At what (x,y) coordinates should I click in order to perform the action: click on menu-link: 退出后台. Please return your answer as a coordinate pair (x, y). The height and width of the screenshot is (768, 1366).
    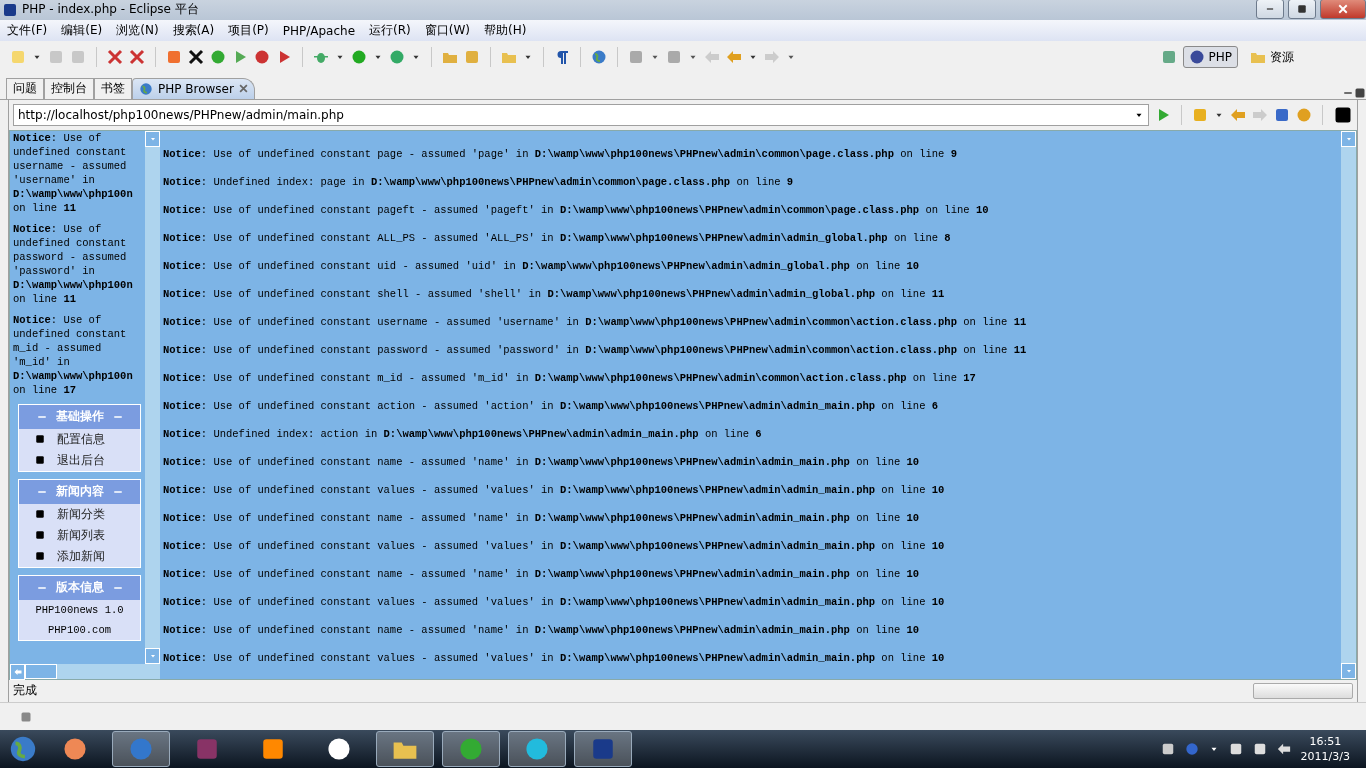
    Looking at the image, I should click on (81, 460).